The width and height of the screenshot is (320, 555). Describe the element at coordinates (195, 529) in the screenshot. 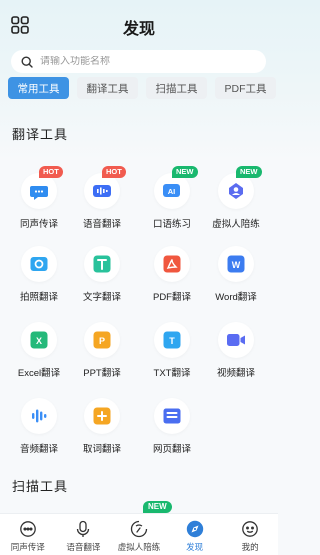

I see `compass-icon` at that location.